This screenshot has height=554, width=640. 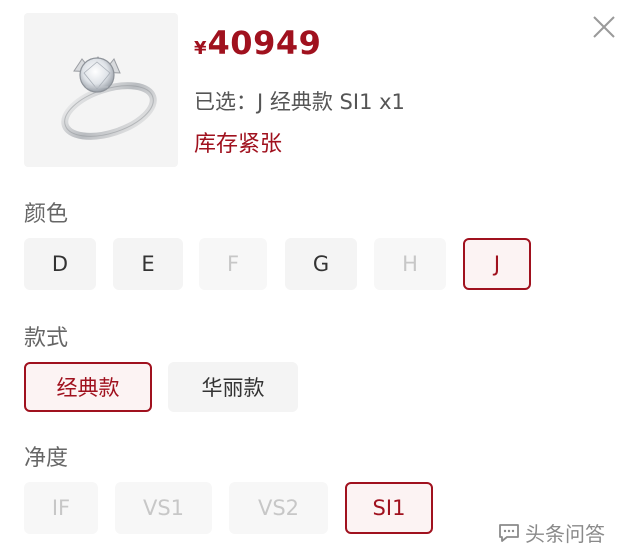 What do you see at coordinates (61, 508) in the screenshot?
I see `clarity-option-if: IF` at bounding box center [61, 508].